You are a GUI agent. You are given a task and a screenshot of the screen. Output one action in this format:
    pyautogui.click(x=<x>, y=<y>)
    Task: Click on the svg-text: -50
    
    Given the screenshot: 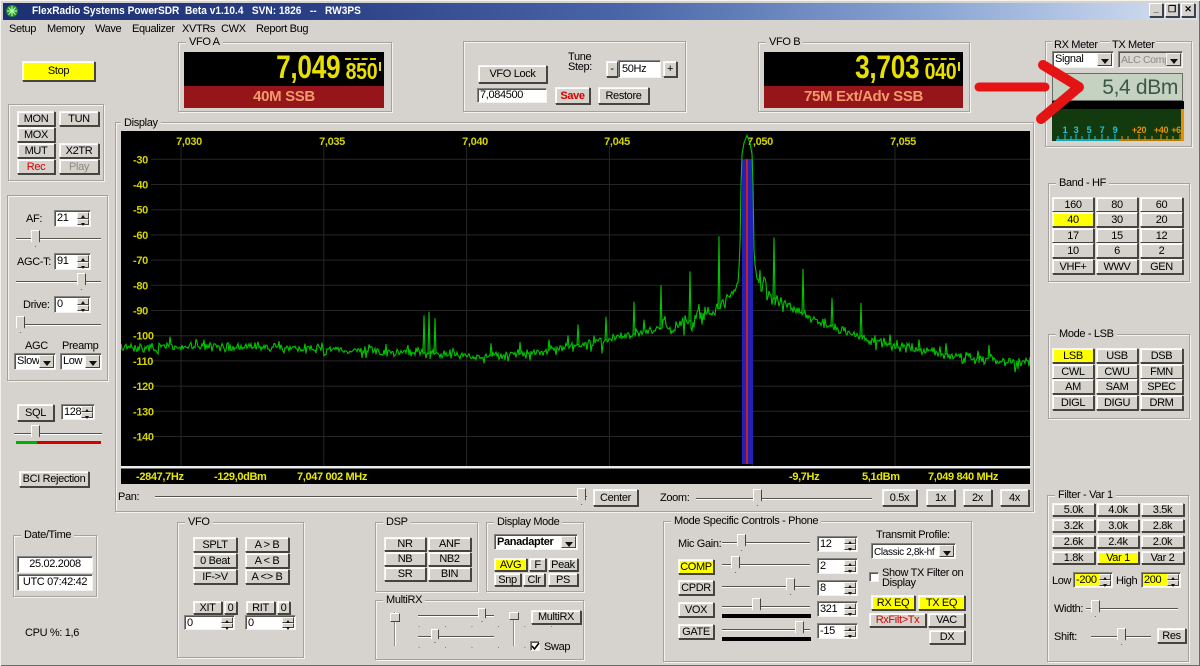 What is the action you would take?
    pyautogui.click(x=140, y=211)
    